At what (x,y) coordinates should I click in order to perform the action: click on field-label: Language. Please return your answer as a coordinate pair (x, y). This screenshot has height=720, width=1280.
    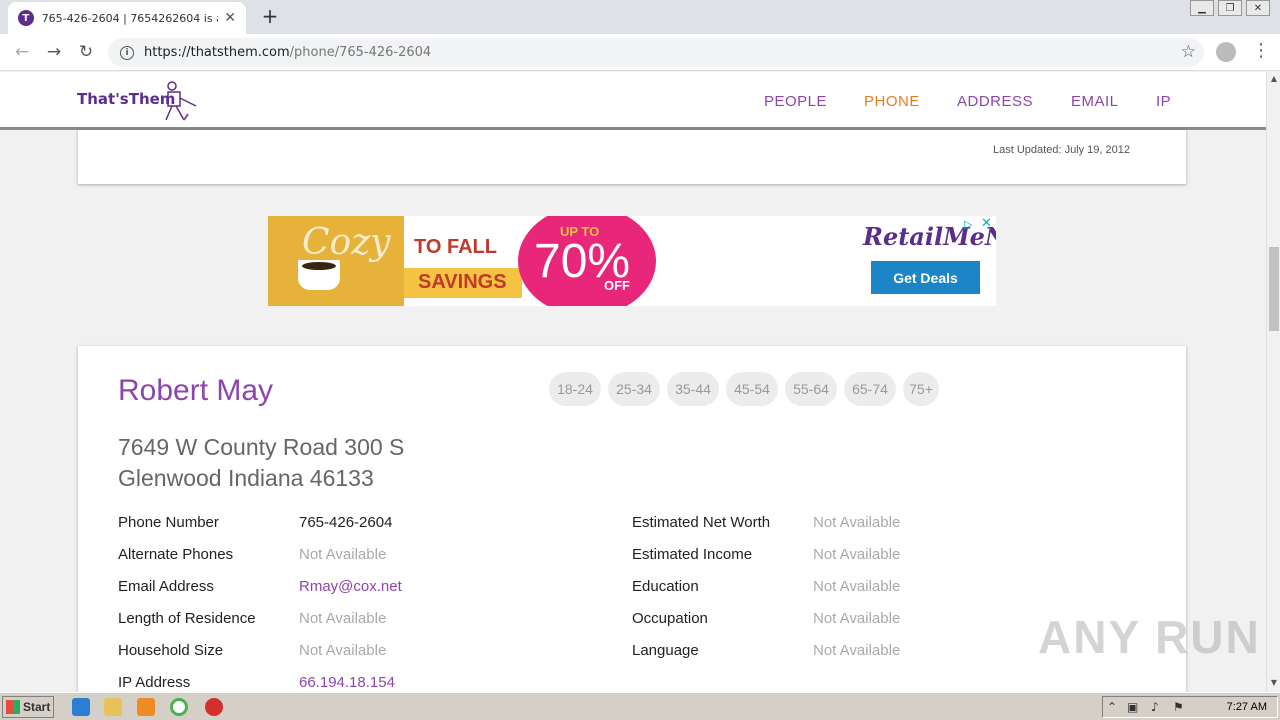
    Looking at the image, I should click on (665, 650).